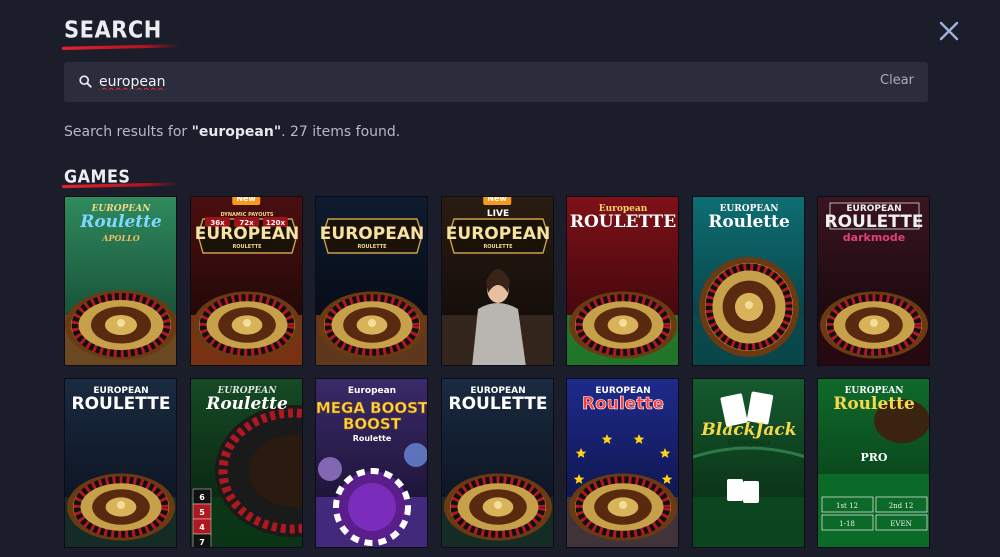 This screenshot has height=557, width=1000. Describe the element at coordinates (202, 497) in the screenshot. I see `number-cell: 6` at that location.